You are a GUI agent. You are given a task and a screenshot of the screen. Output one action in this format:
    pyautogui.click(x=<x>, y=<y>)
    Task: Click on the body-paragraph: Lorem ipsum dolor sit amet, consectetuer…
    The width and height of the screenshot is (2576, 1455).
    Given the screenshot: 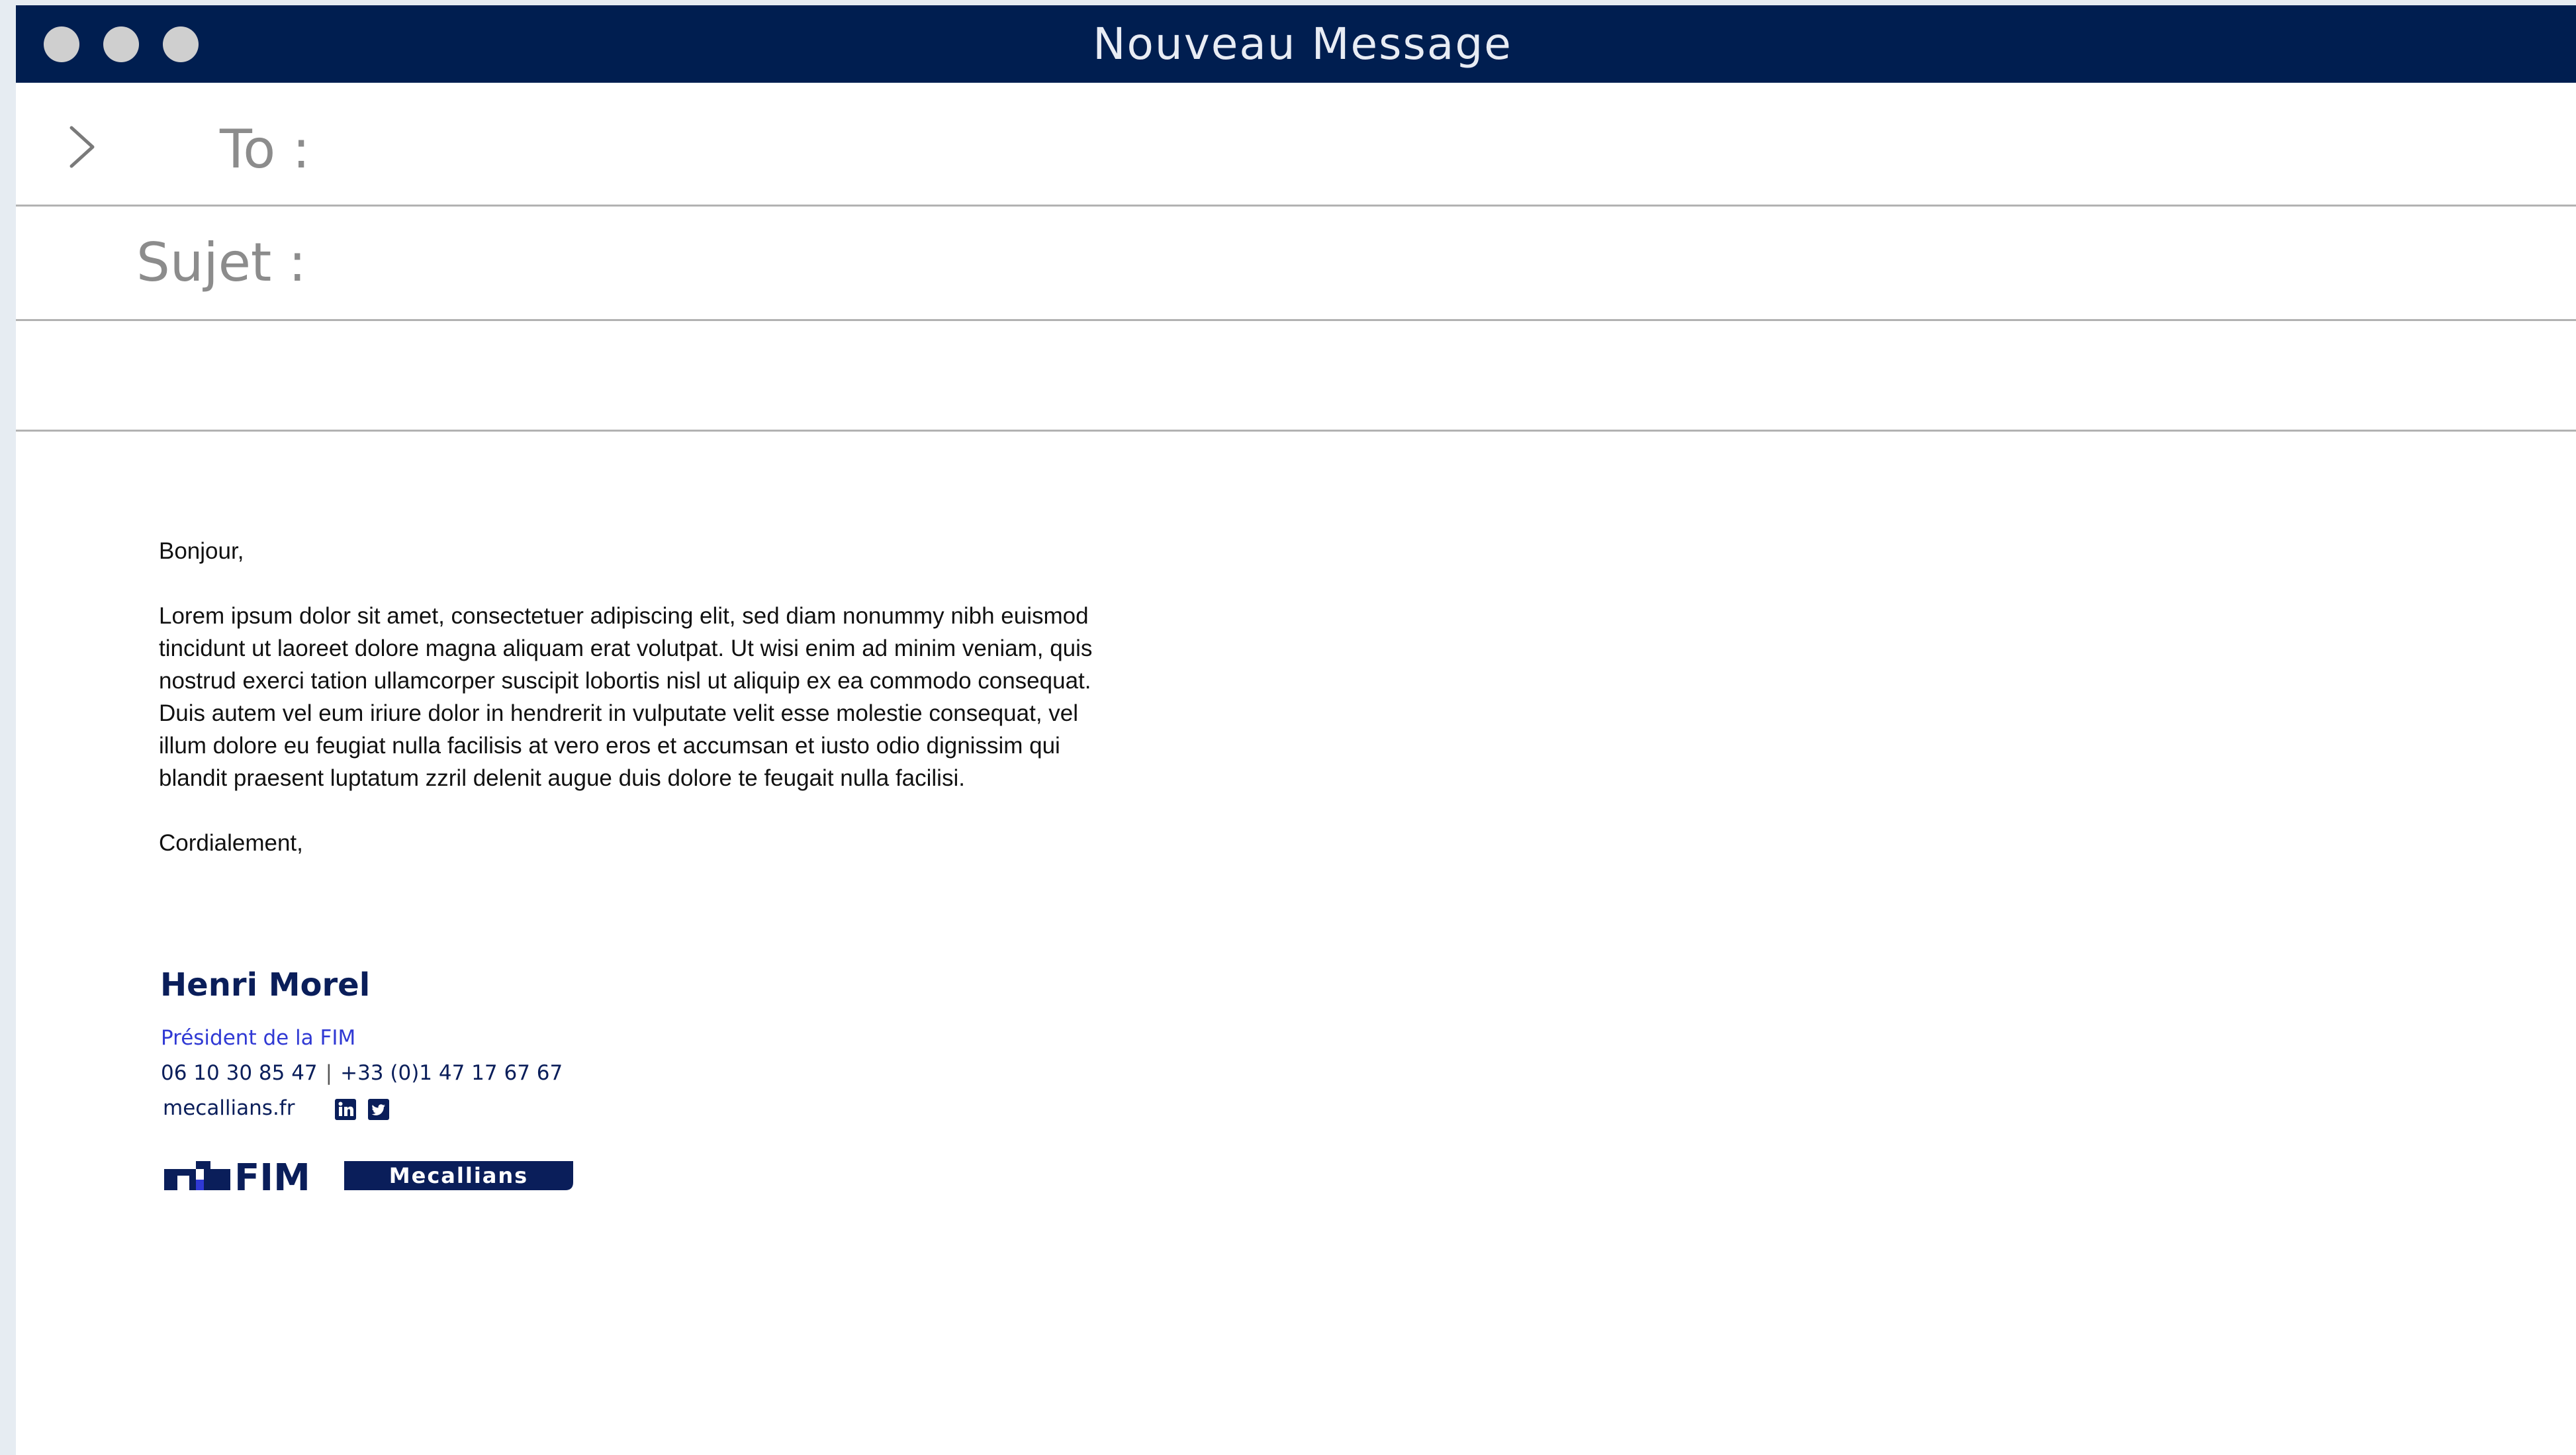 What is the action you would take?
    pyautogui.click(x=626, y=697)
    